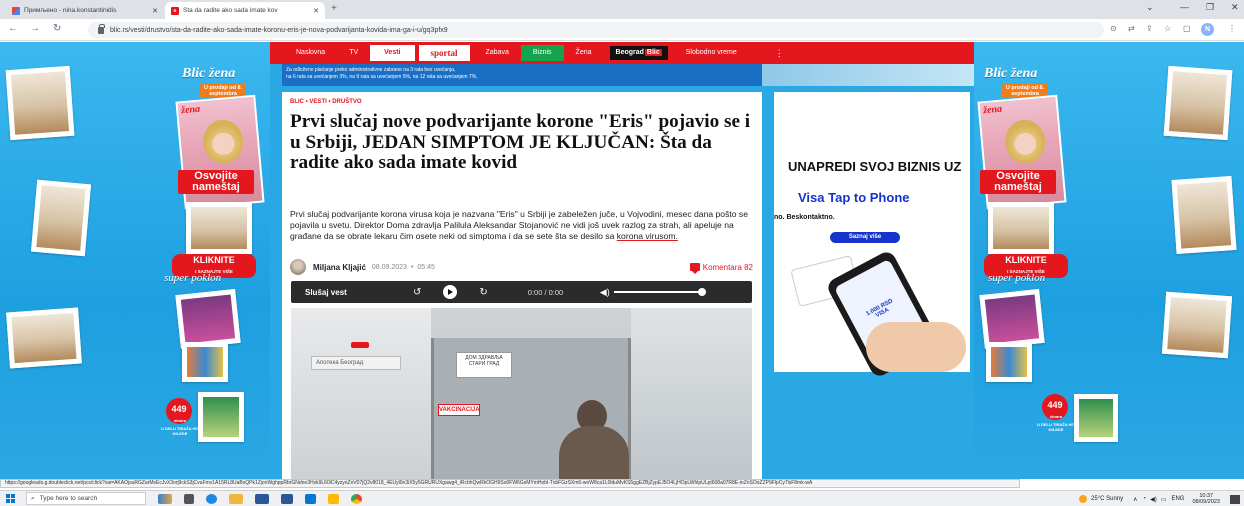 The image size is (1244, 506). What do you see at coordinates (13, 28) in the screenshot?
I see `back-arrow-icon: ←` at bounding box center [13, 28].